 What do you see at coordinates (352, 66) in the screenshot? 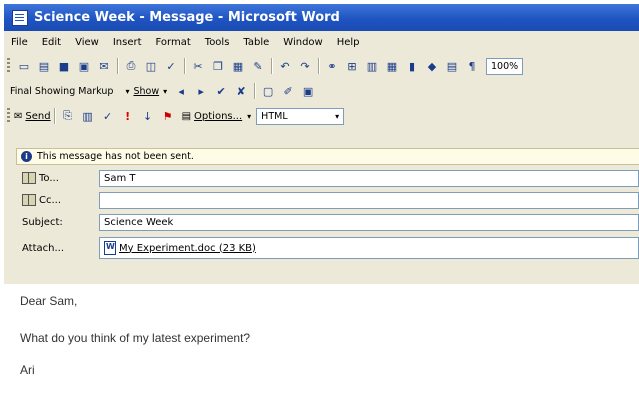
I see `tables-borders-icon: ⊞` at bounding box center [352, 66].